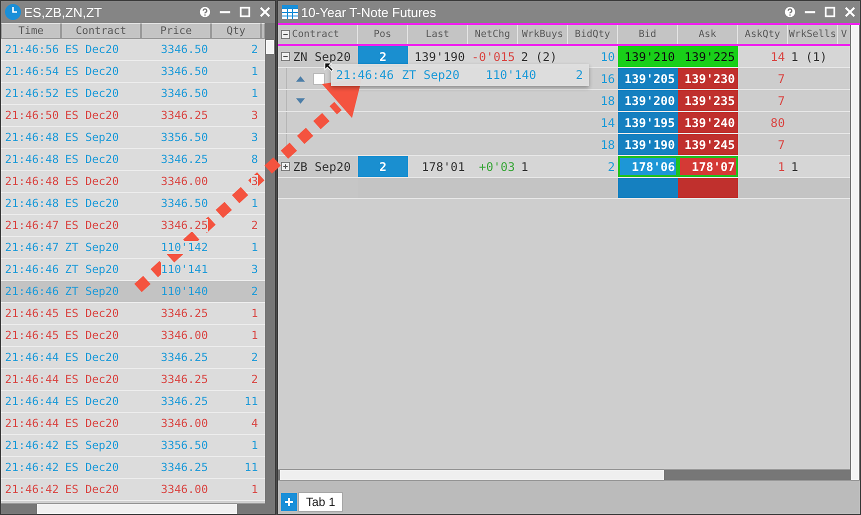 The image size is (861, 515). I want to click on trade-row: 21:46:44 ES Dec20 3346.00 4, so click(133, 424).